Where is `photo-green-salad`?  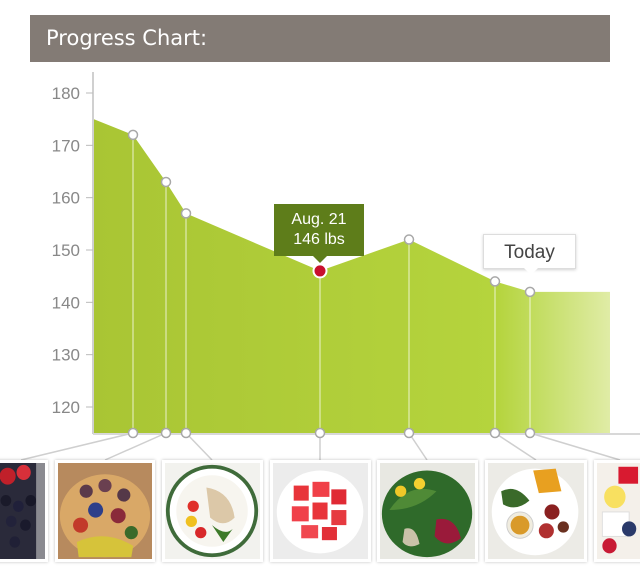 photo-green-salad is located at coordinates (427, 511).